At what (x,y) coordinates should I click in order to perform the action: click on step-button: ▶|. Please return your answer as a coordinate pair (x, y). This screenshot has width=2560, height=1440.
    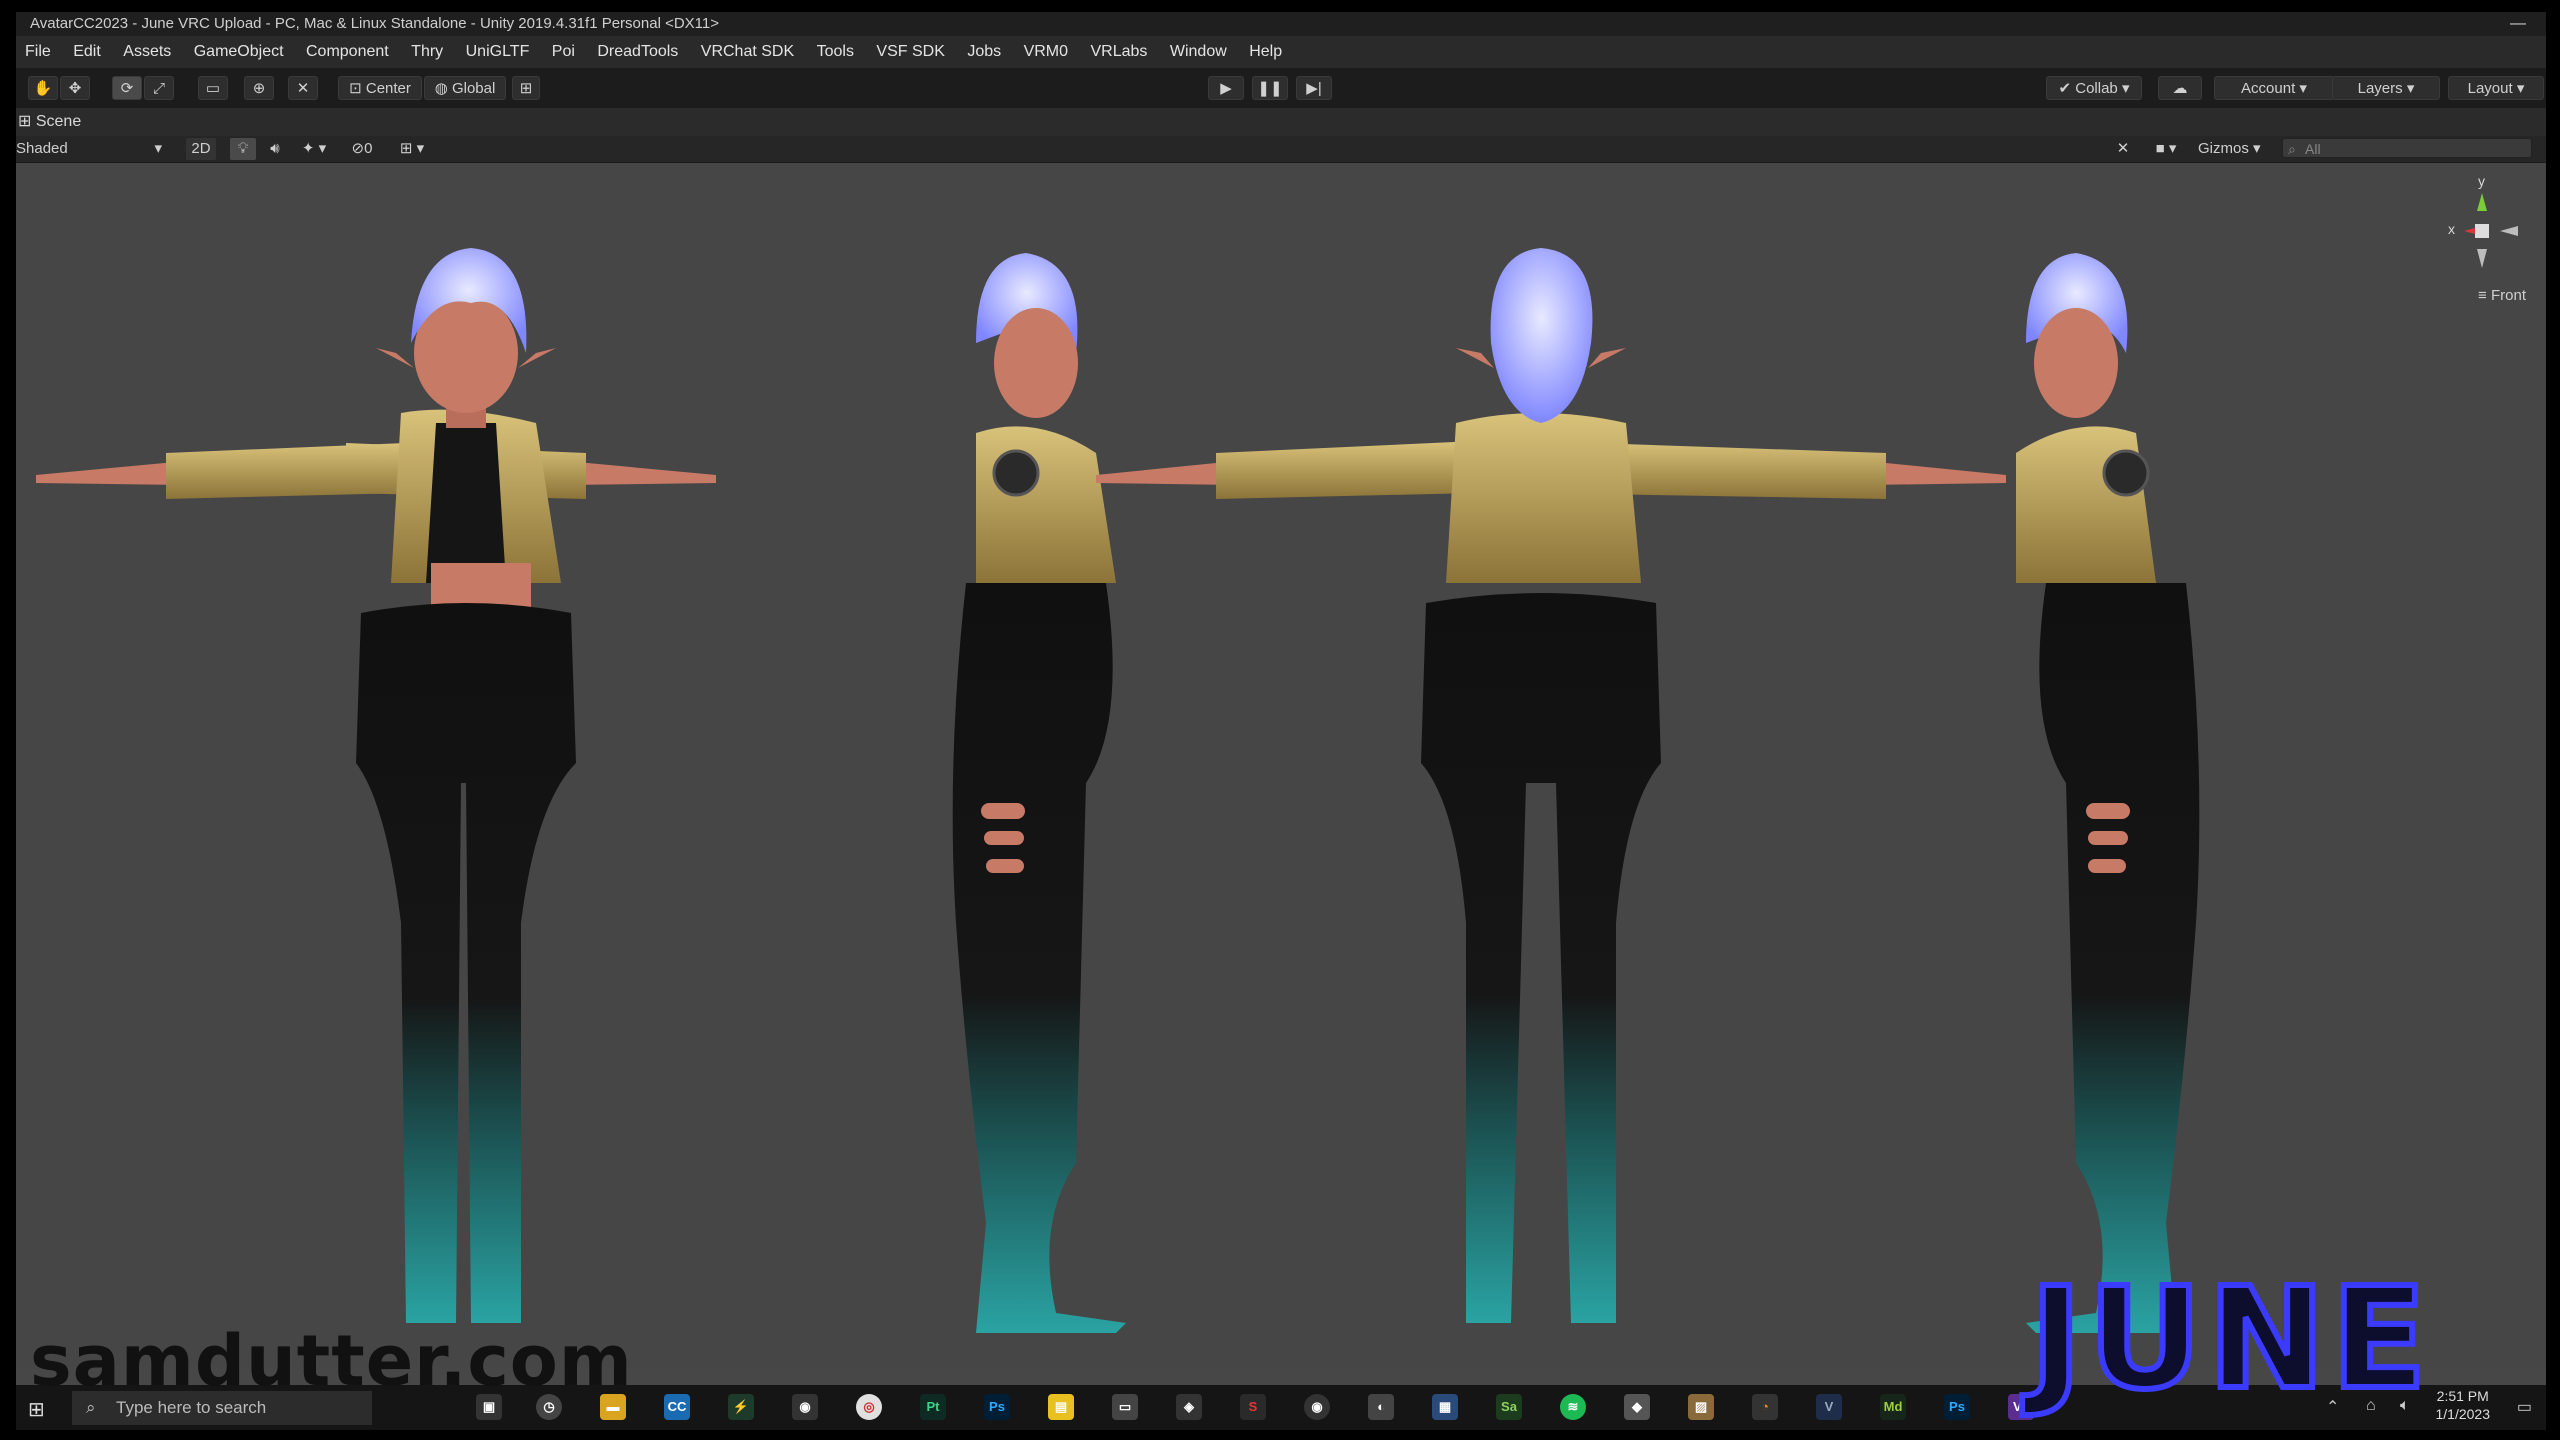
    Looking at the image, I should click on (1314, 88).